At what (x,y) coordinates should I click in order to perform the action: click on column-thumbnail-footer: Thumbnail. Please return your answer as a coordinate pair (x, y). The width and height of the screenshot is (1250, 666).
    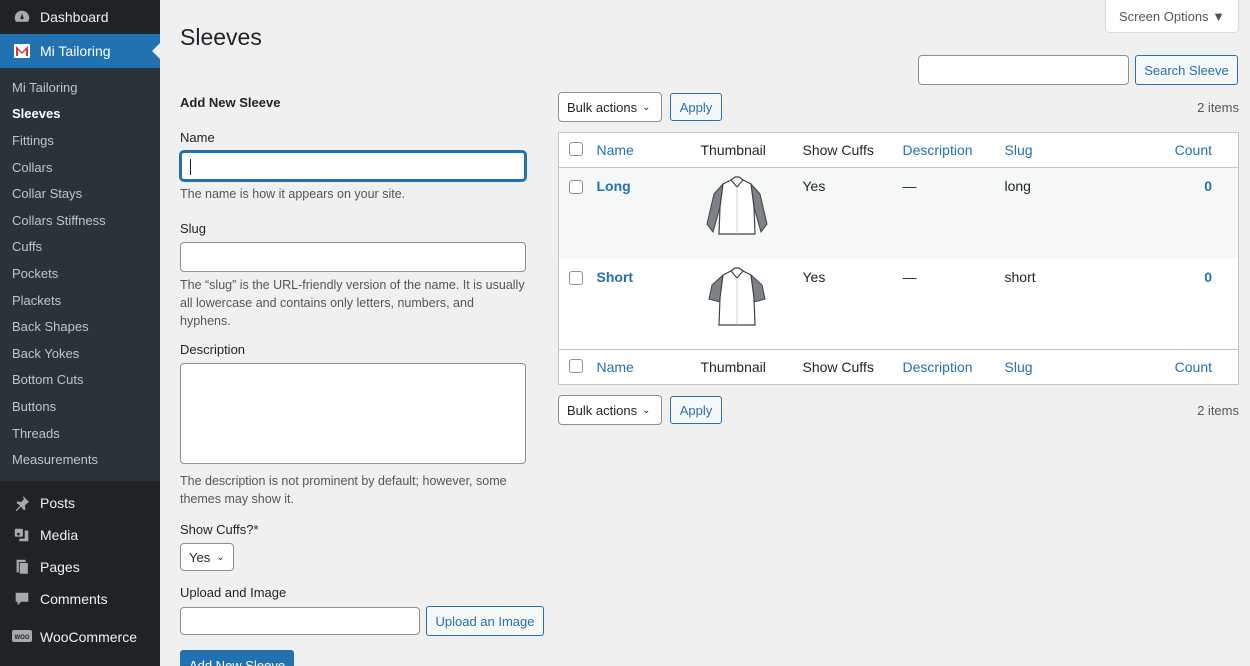
    Looking at the image, I should click on (733, 367).